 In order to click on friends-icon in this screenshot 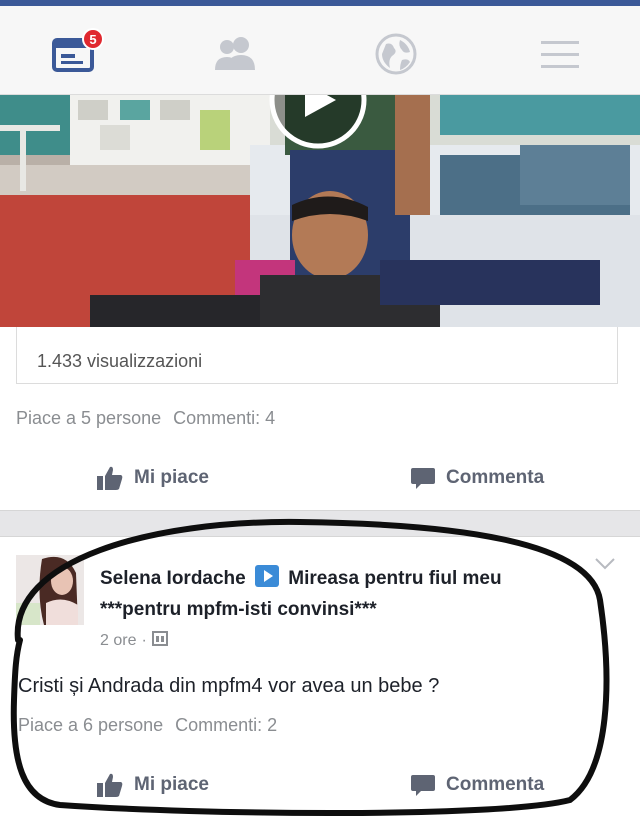, I will do `click(235, 53)`.